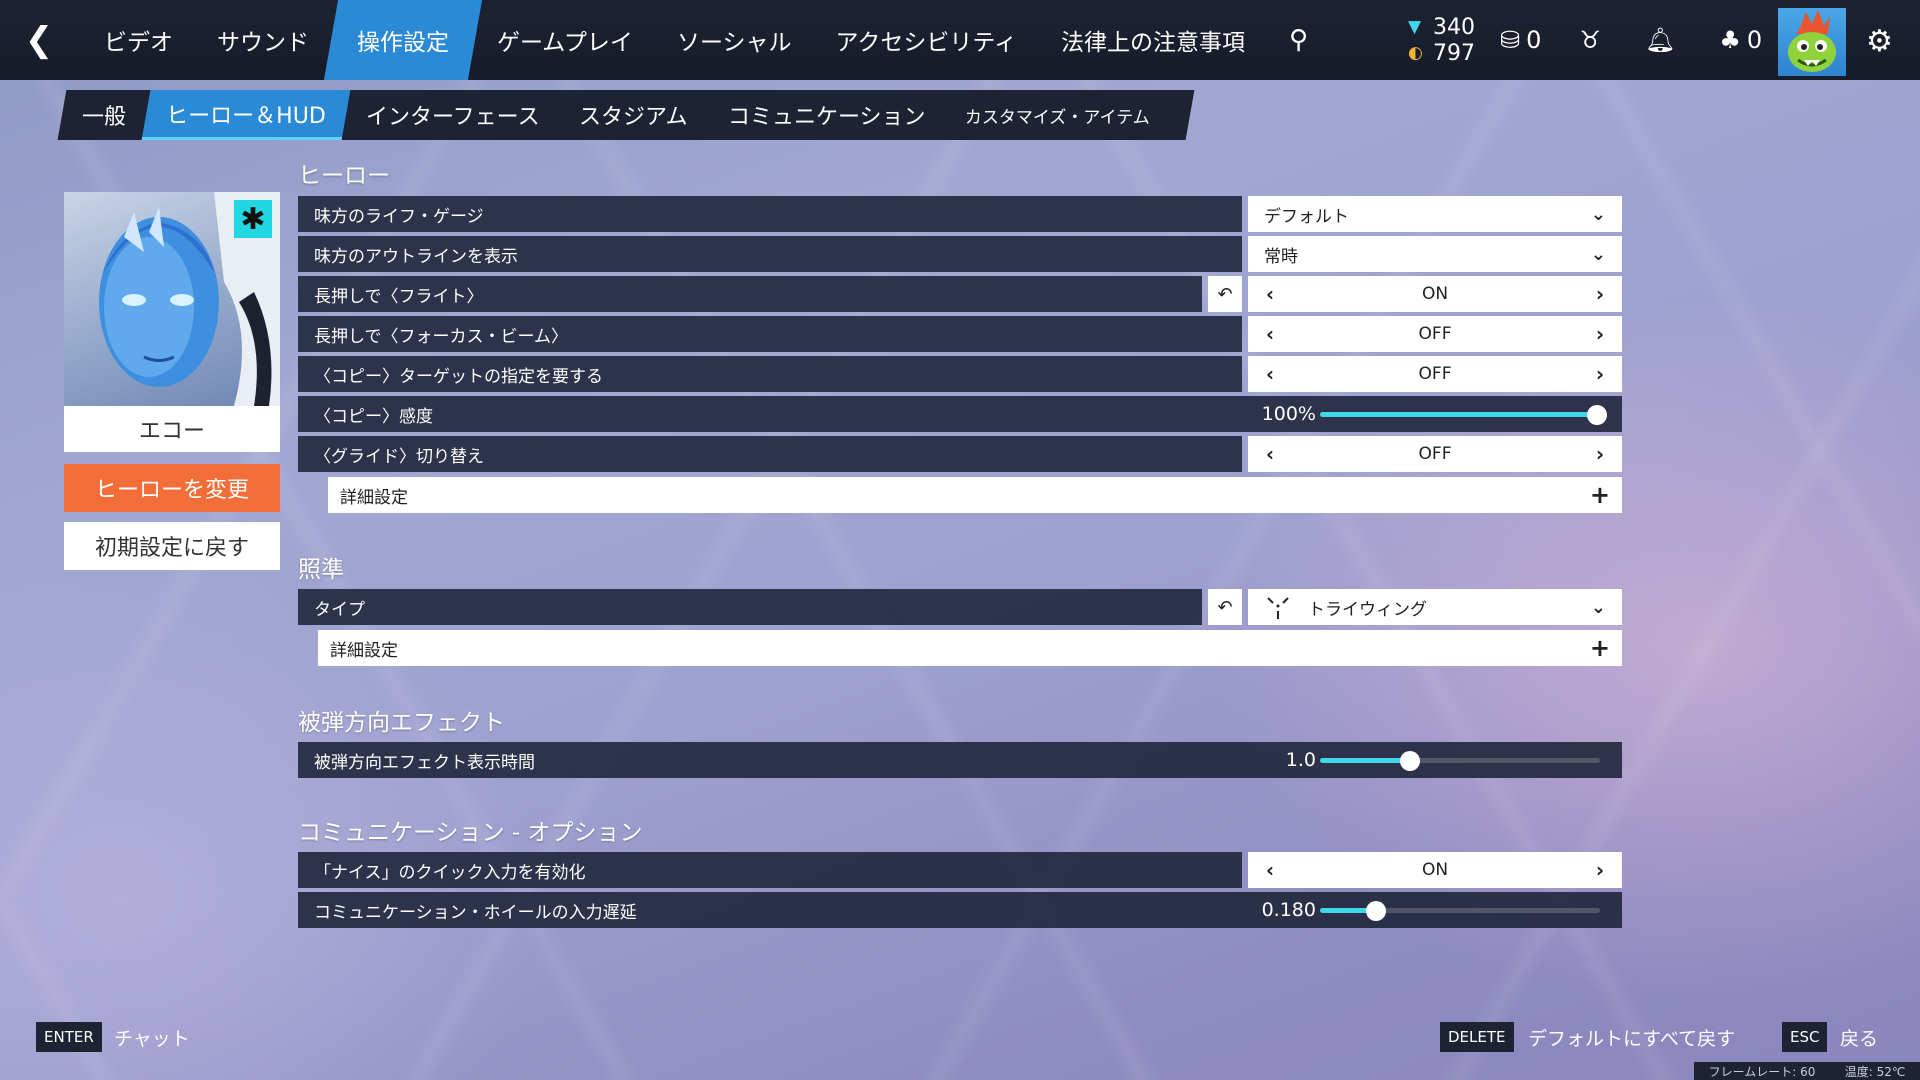  I want to click on setting-label: 〈グライド〉切り替え, so click(770, 454).